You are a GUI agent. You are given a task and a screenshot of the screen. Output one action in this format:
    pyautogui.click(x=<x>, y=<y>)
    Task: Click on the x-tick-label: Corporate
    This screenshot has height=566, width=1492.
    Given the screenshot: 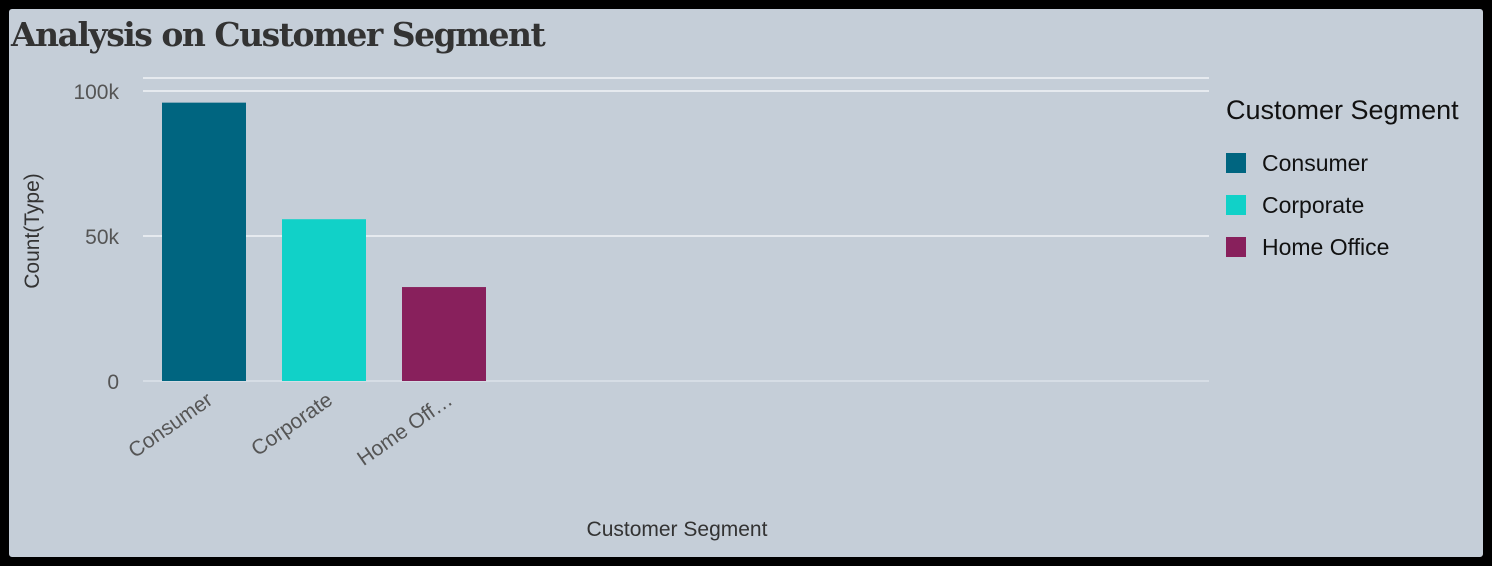 What is the action you would take?
    pyautogui.click(x=292, y=424)
    